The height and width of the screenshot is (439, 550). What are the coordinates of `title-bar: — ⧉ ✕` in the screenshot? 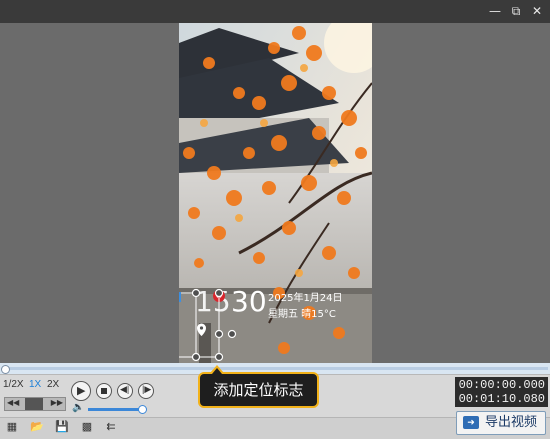 It's located at (275, 11).